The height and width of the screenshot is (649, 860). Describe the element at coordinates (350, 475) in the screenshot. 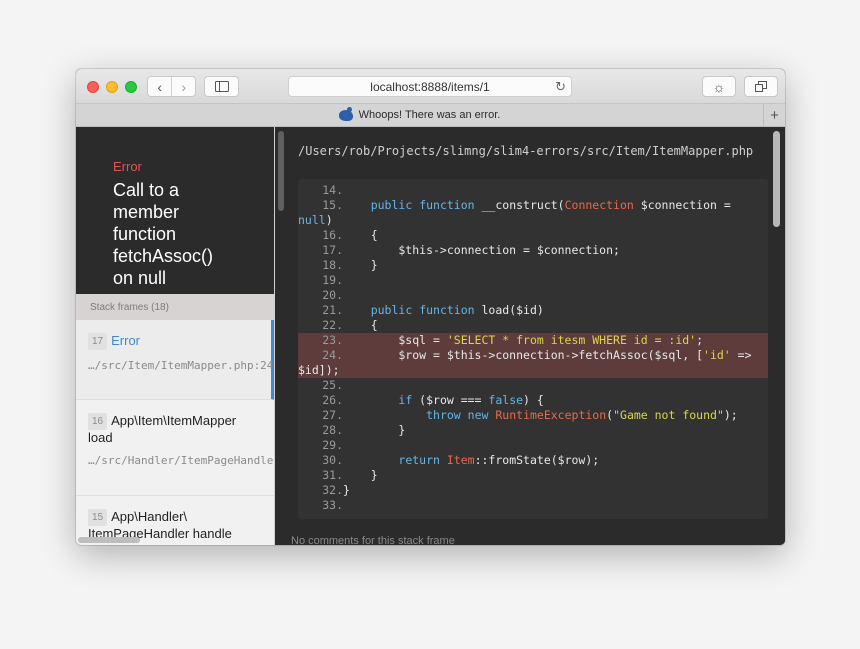

I see `code-line: 31. }` at that location.